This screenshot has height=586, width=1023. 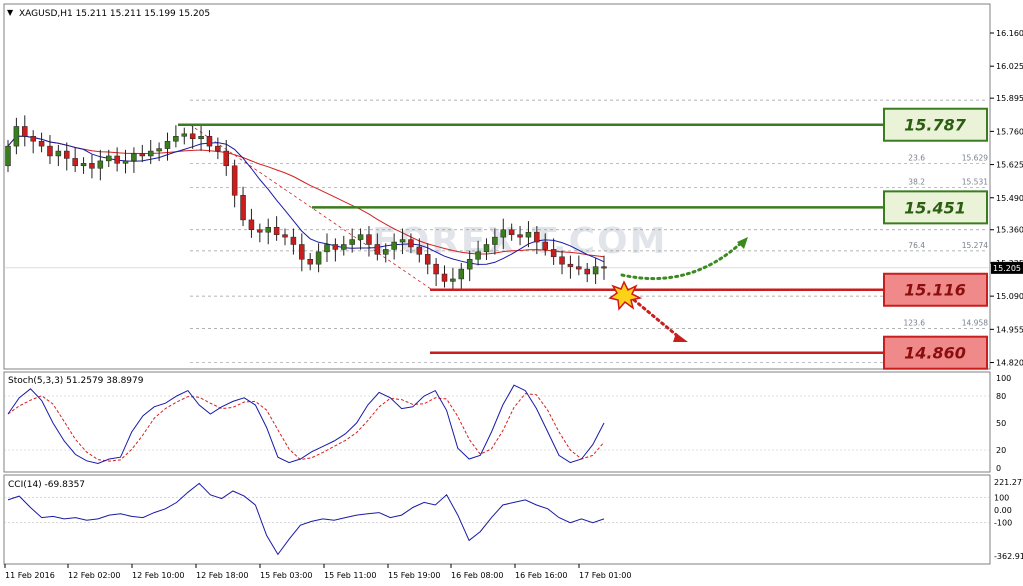 I want to click on current-price-label: 15.205, so click(x=1007, y=268).